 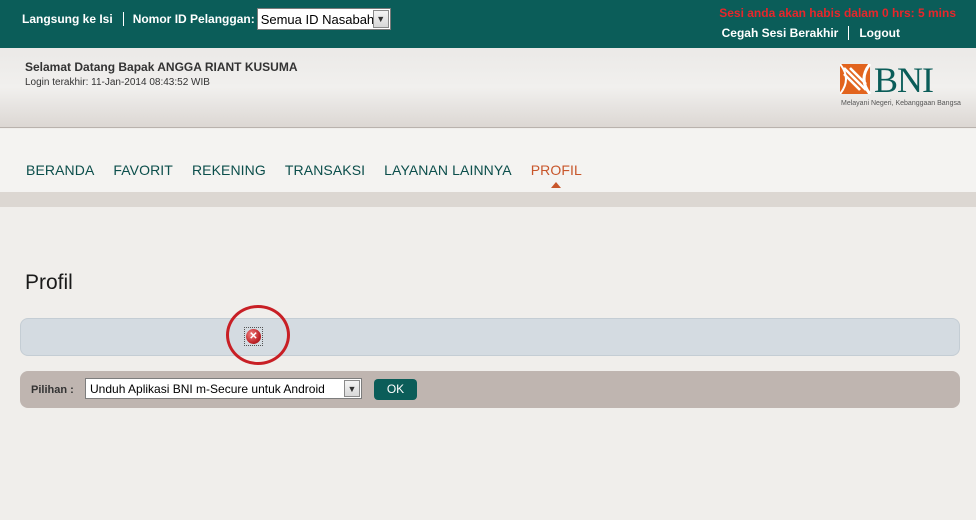 I want to click on message-bar, so click(x=490, y=337).